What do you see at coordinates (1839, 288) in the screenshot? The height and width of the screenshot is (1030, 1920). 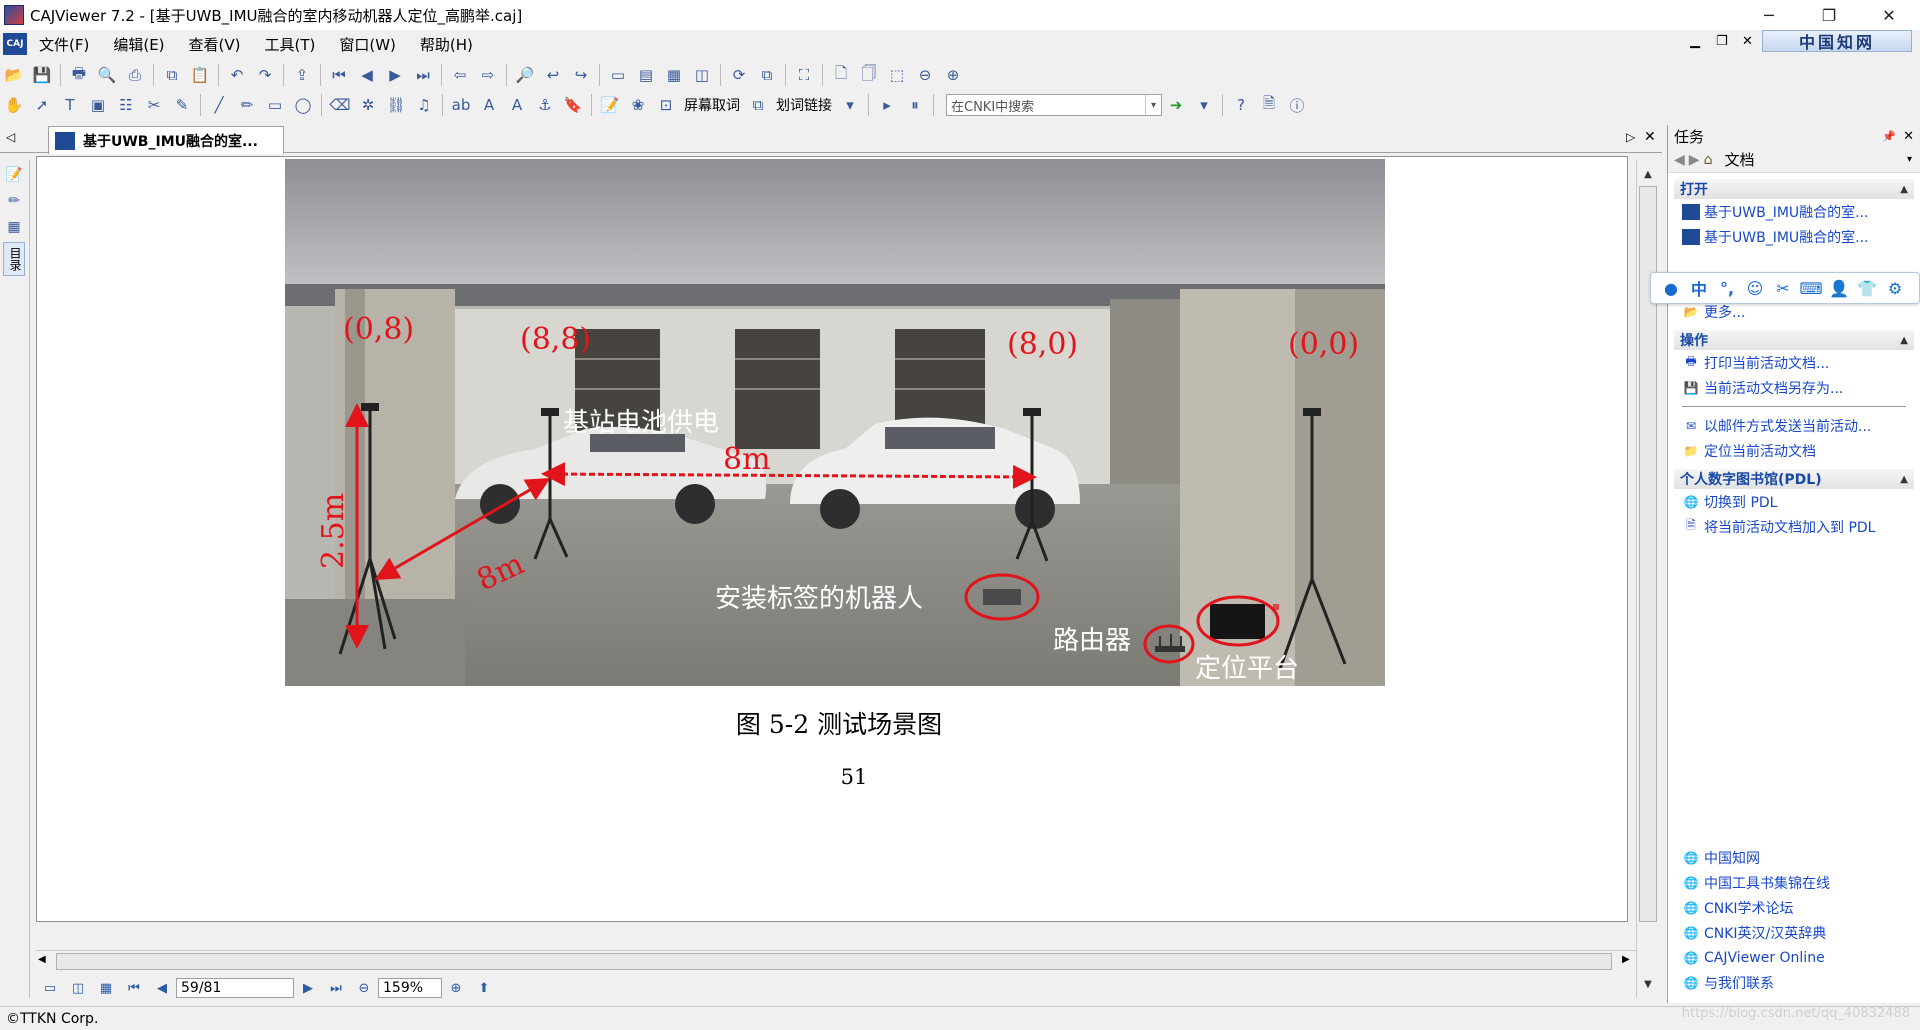 I see `account-icon: 👤` at bounding box center [1839, 288].